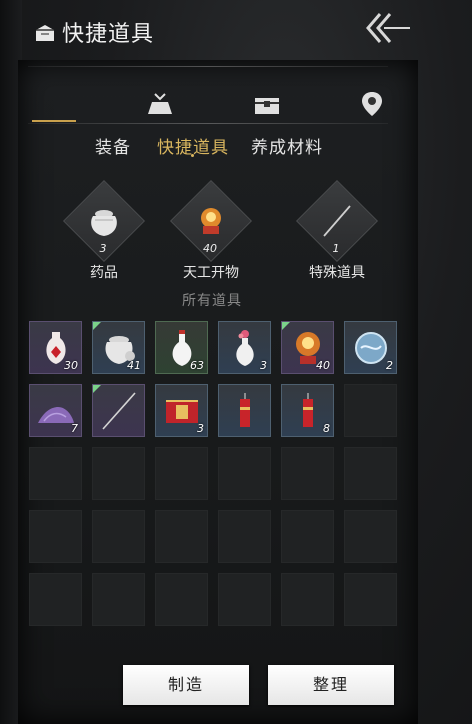  What do you see at coordinates (212, 301) in the screenshot?
I see `all-items-label: 所有道具` at bounding box center [212, 301].